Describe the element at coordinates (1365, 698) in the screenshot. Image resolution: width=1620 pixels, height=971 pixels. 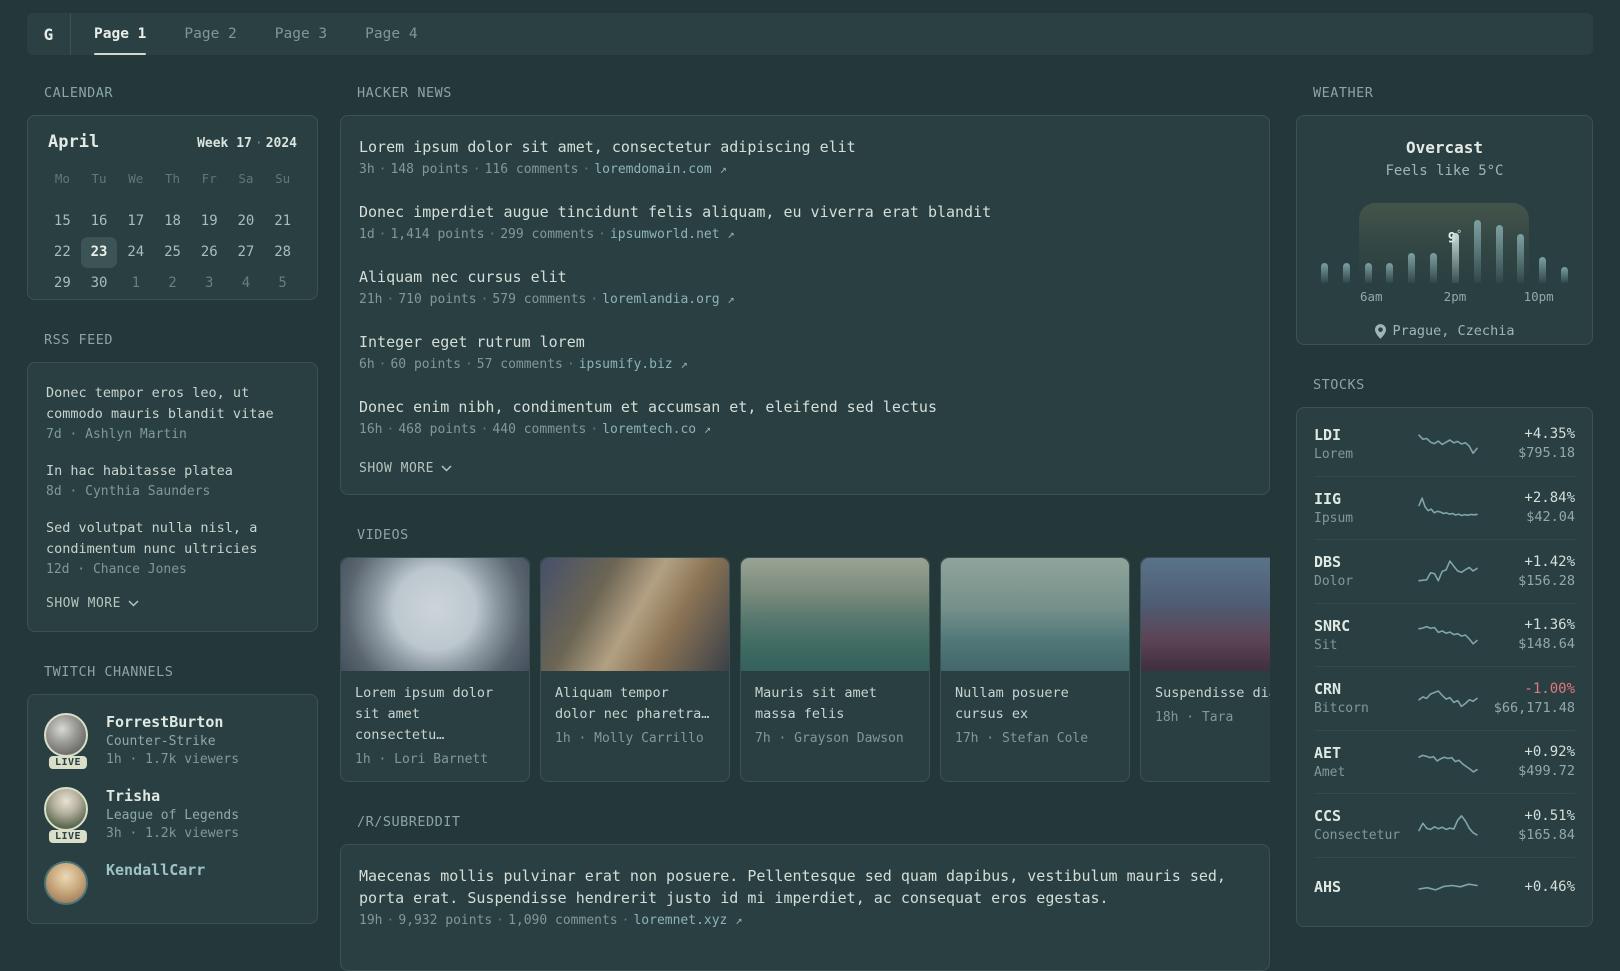
I see `stock-id: CRN Bitcorn` at that location.